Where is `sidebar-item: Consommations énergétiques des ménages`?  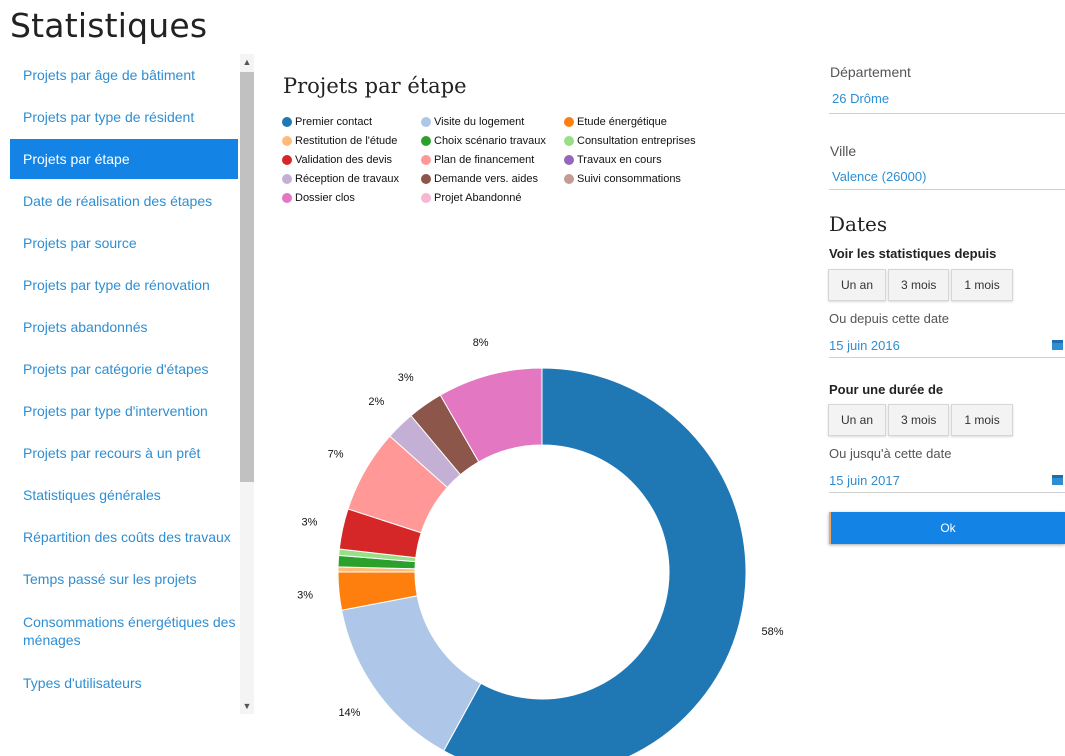 sidebar-item: Consommations énergétiques des ménages is located at coordinates (124, 631).